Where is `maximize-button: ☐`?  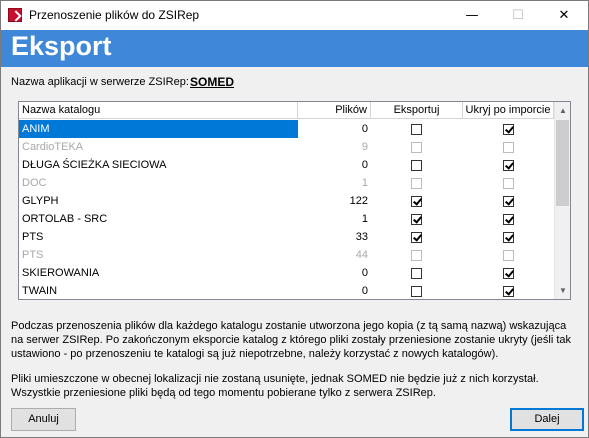
maximize-button: ☐ is located at coordinates (518, 15).